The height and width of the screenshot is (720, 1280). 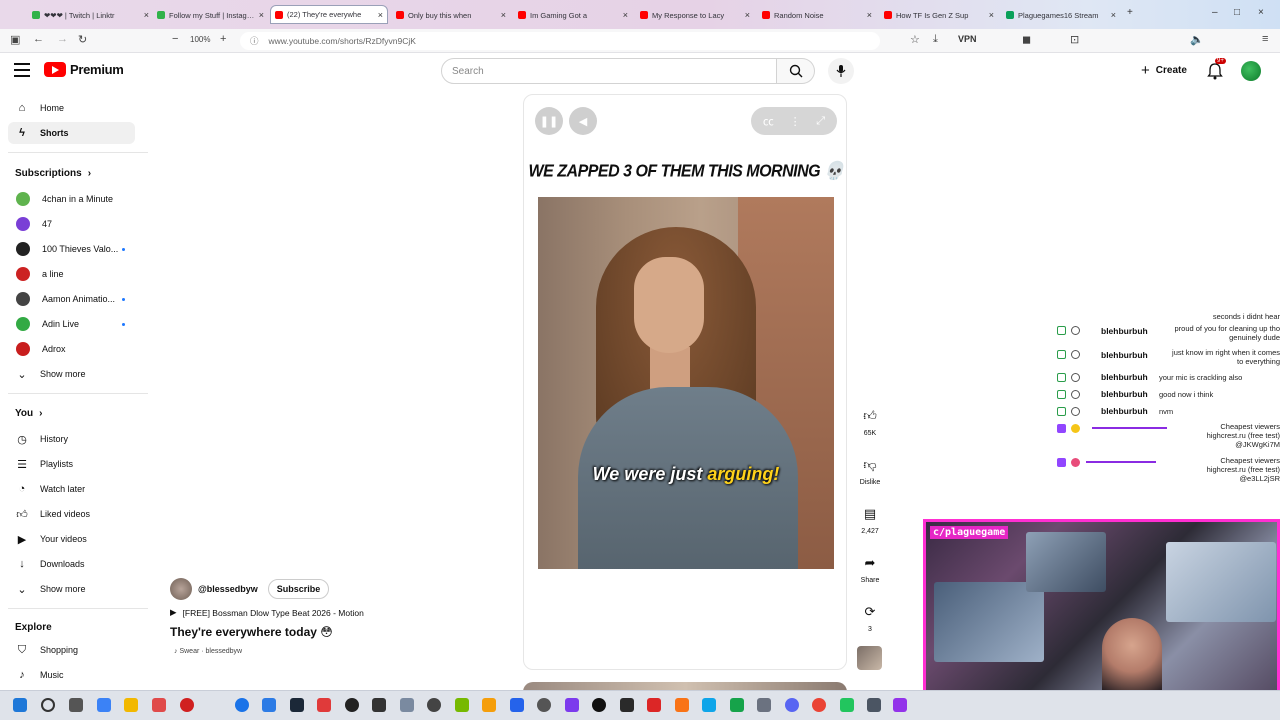 What do you see at coordinates (71, 564) in the screenshot?
I see `sidebar-item-downloads: ↓ Downloads` at bounding box center [71, 564].